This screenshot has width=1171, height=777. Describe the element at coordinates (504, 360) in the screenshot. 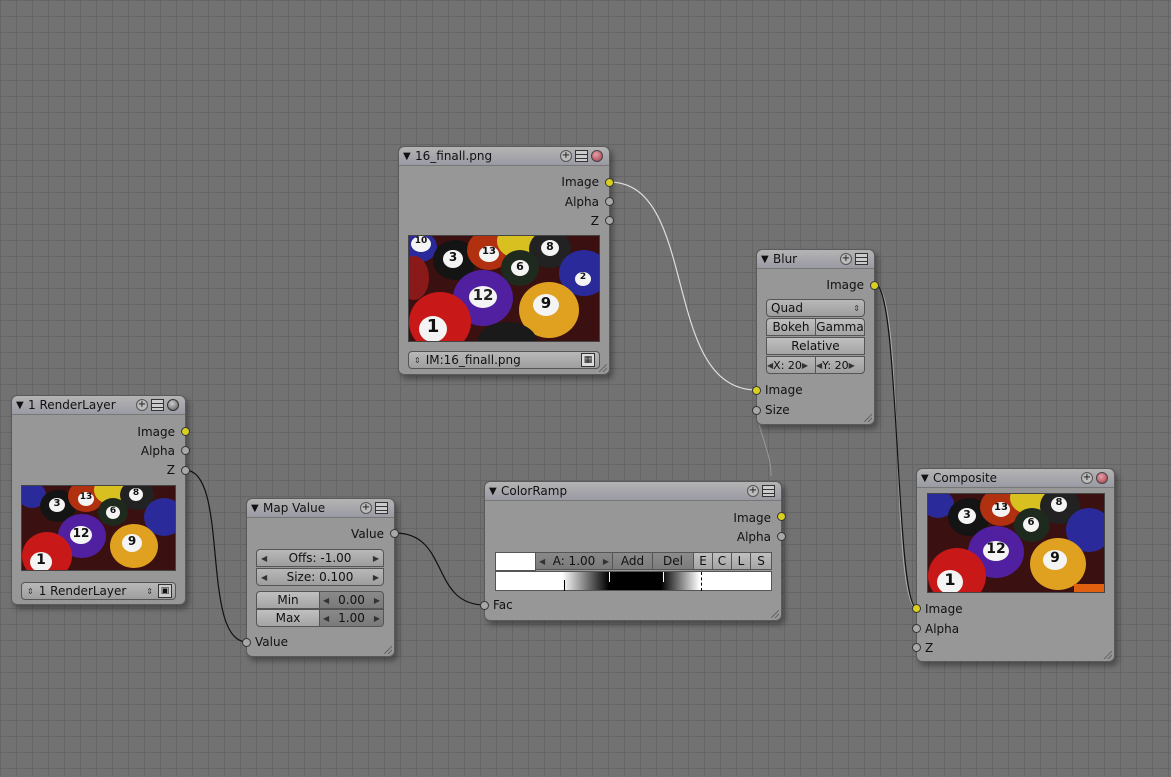

I see `image-select-field: ⇕ IM:16_finall.png ▦` at that location.